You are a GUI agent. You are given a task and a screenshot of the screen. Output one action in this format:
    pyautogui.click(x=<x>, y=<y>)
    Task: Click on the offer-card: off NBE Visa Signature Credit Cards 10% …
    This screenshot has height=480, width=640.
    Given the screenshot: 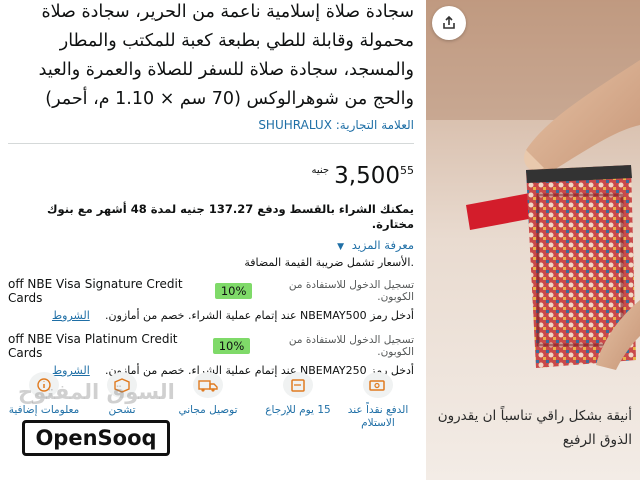 What is the action you would take?
    pyautogui.click(x=211, y=299)
    